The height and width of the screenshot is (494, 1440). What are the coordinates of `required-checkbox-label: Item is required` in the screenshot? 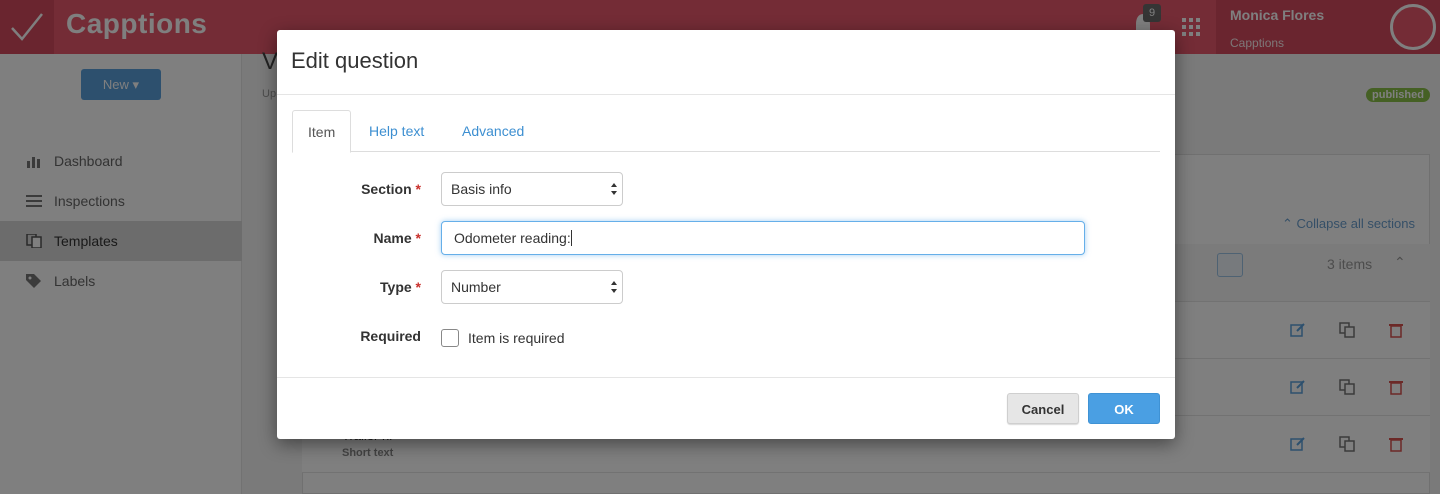 It's located at (516, 338).